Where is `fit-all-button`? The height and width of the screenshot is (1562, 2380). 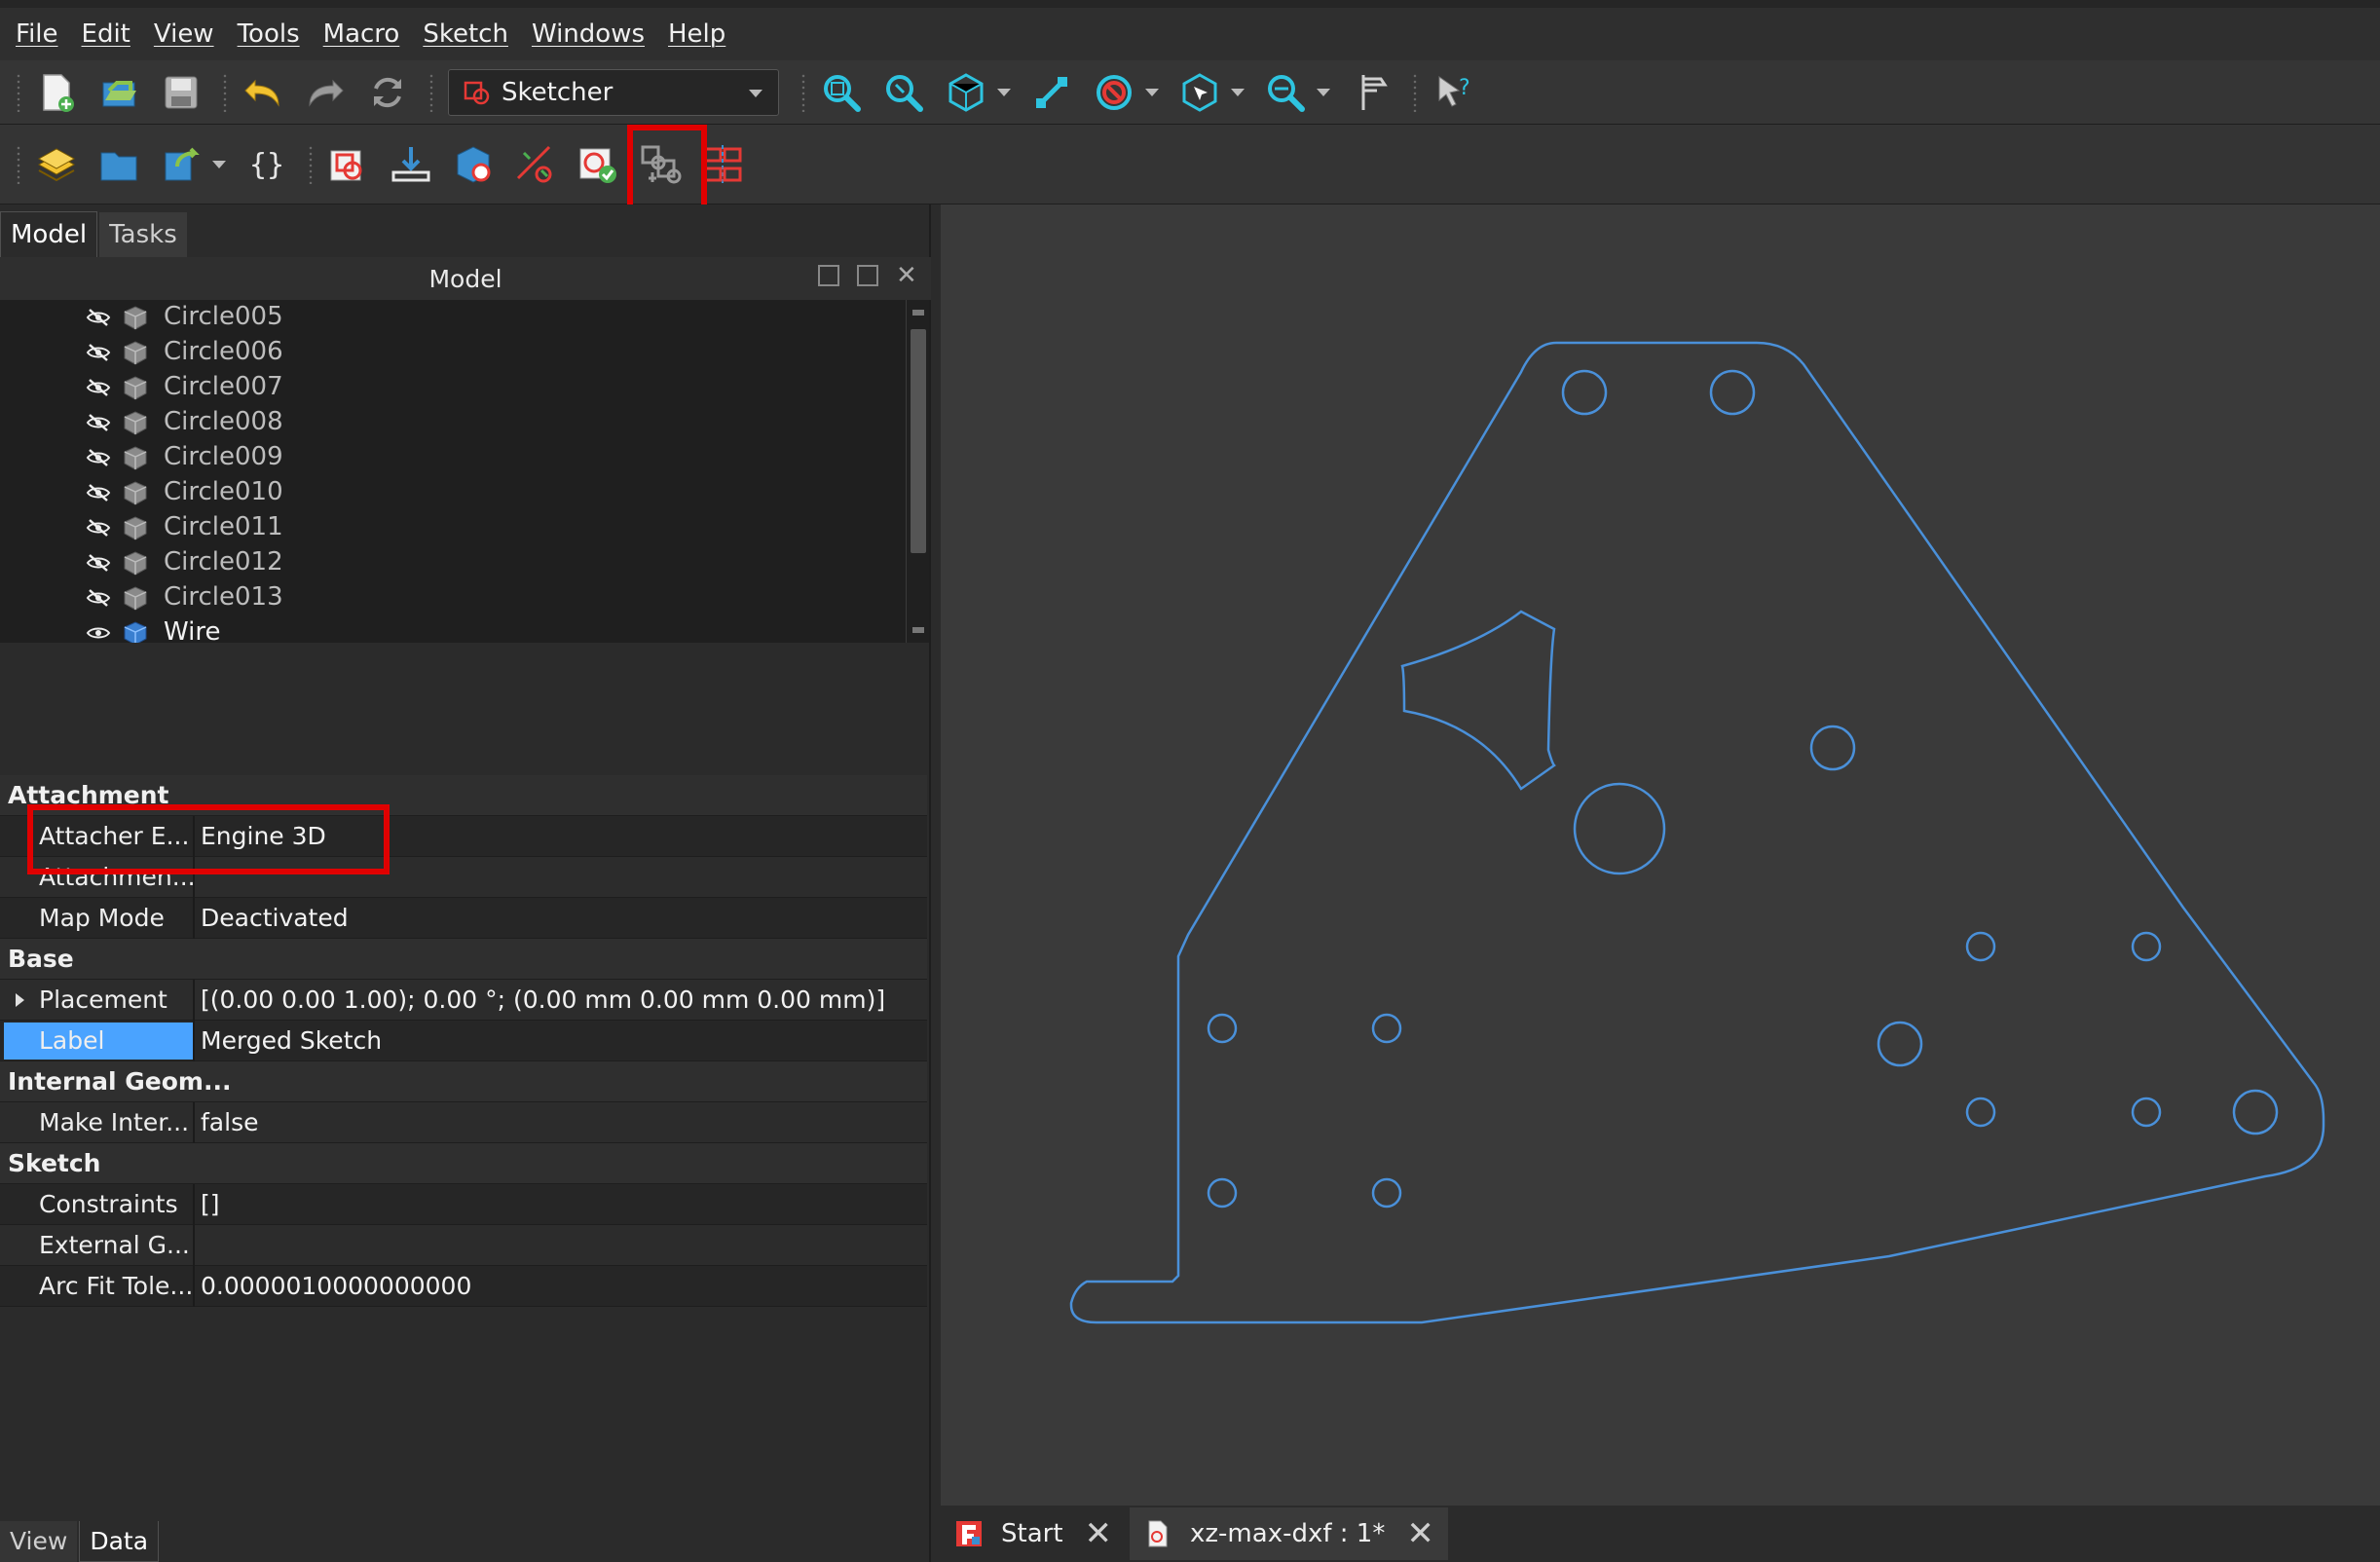
fit-all-button is located at coordinates (841, 93).